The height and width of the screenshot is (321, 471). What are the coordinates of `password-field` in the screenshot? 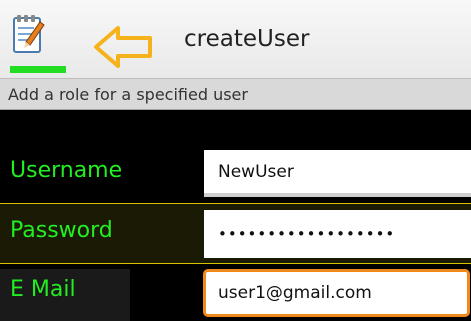 It's located at (337, 234).